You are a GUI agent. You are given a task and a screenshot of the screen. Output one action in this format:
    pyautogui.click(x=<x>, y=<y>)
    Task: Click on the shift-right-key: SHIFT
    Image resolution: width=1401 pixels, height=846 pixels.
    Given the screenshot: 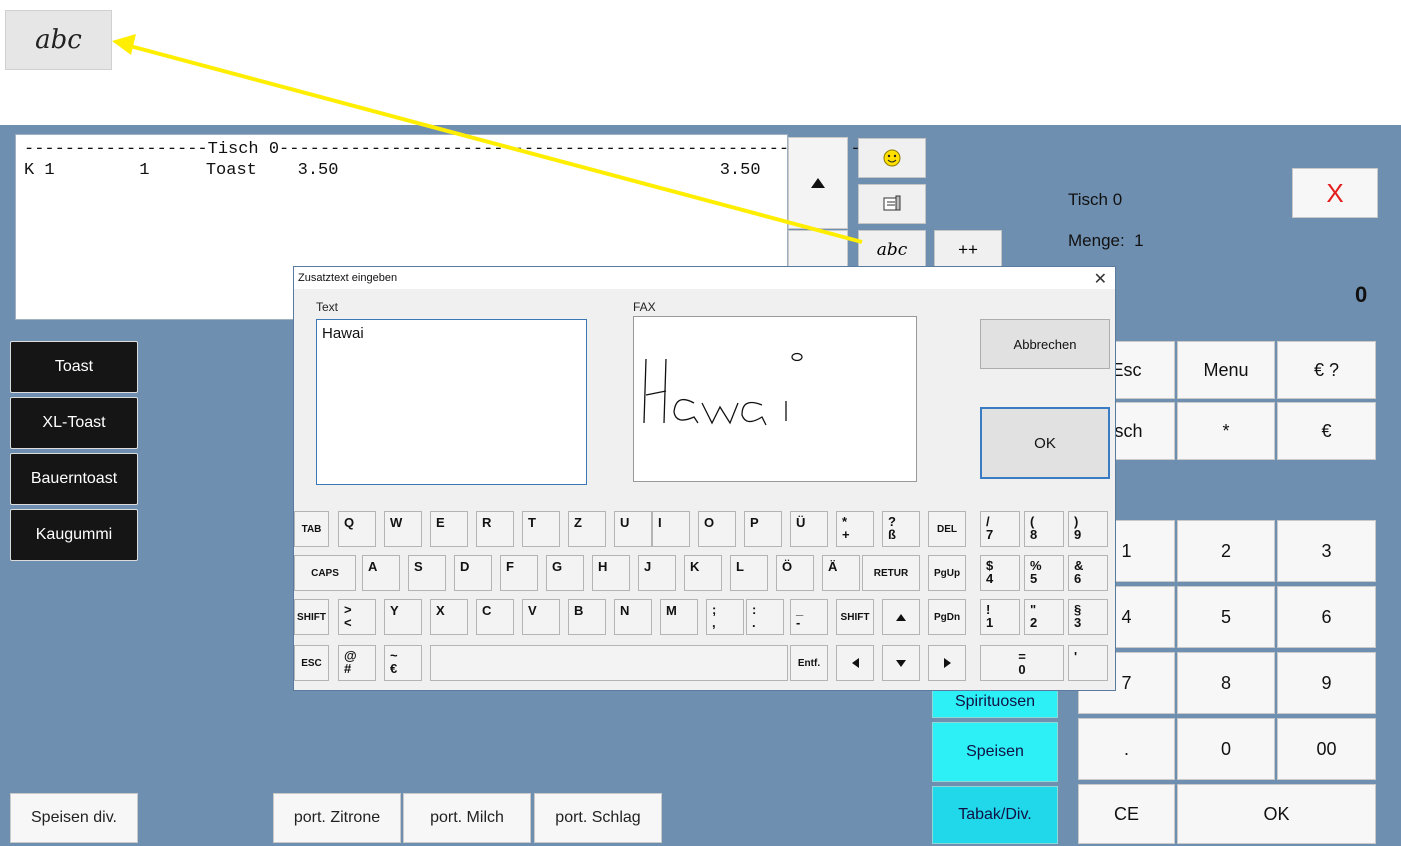 What is the action you would take?
    pyautogui.click(x=855, y=617)
    